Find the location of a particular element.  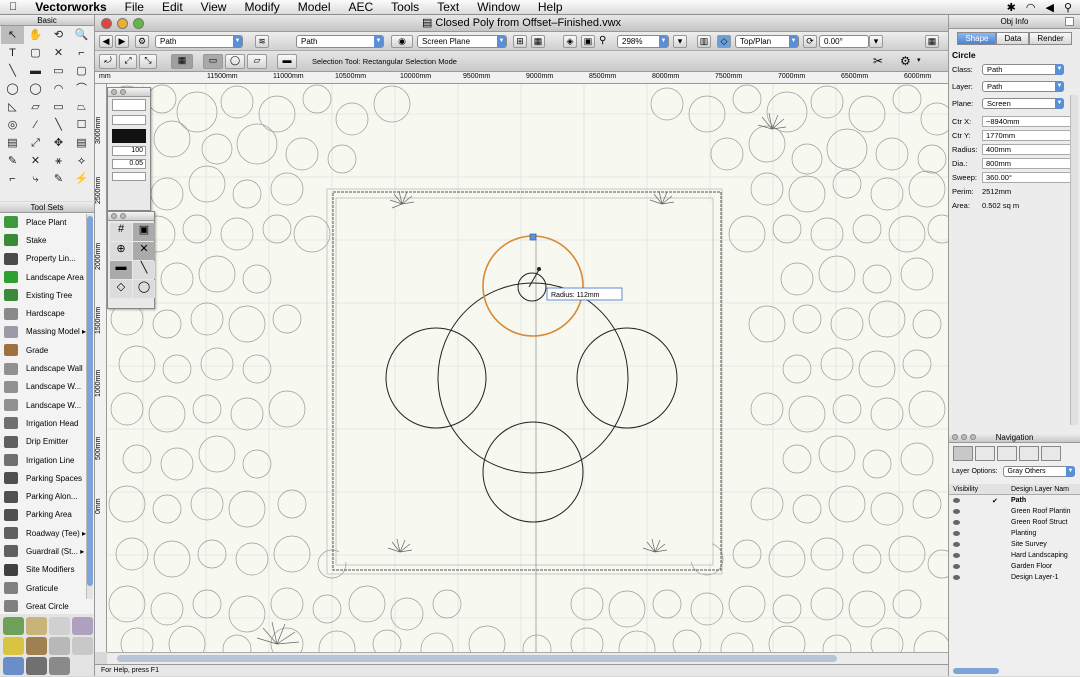

layer-row: Garden Floor is located at coordinates (1014, 566).